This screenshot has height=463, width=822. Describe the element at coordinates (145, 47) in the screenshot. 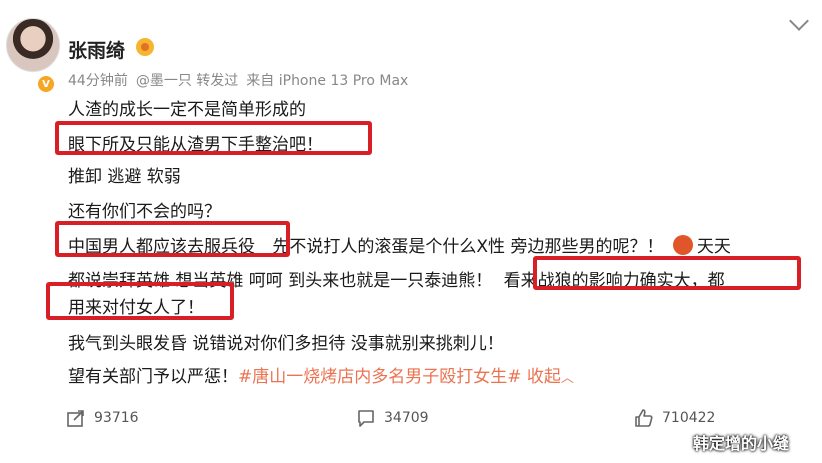

I see `level-badge-icon` at that location.